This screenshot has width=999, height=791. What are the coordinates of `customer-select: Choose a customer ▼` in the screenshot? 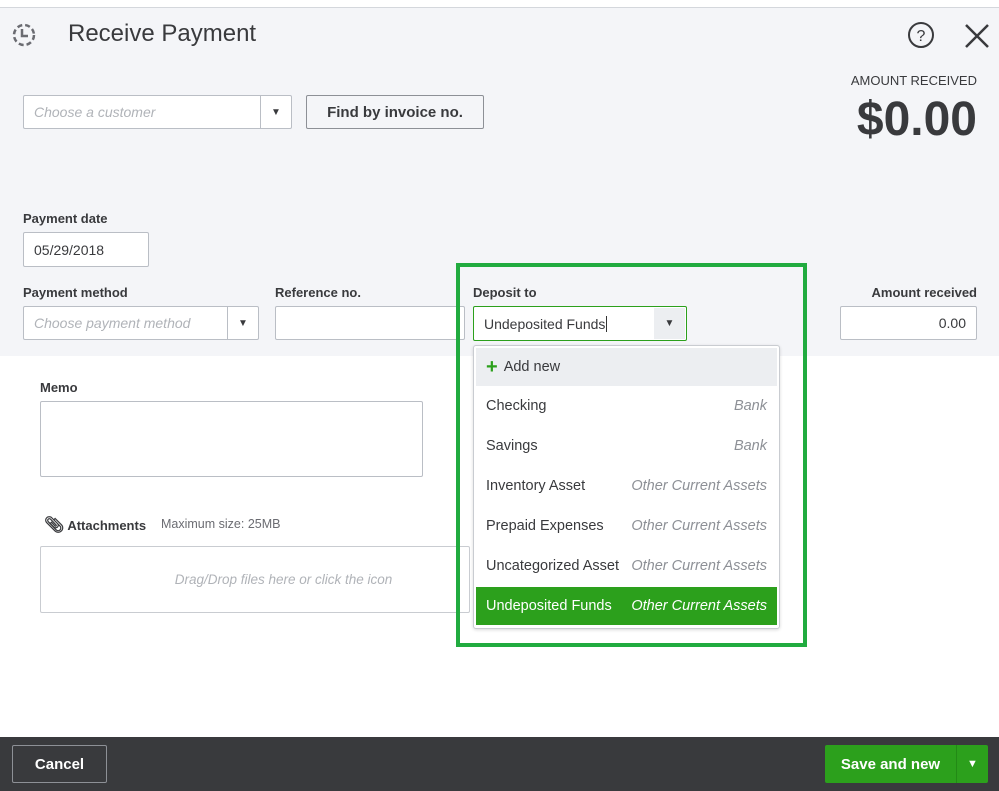 It's located at (157, 112).